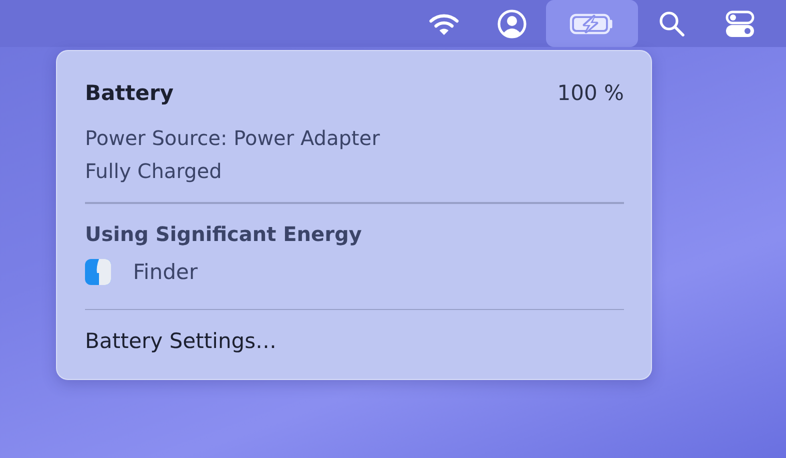  What do you see at coordinates (165, 272) in the screenshot?
I see `app-name: Finder` at bounding box center [165, 272].